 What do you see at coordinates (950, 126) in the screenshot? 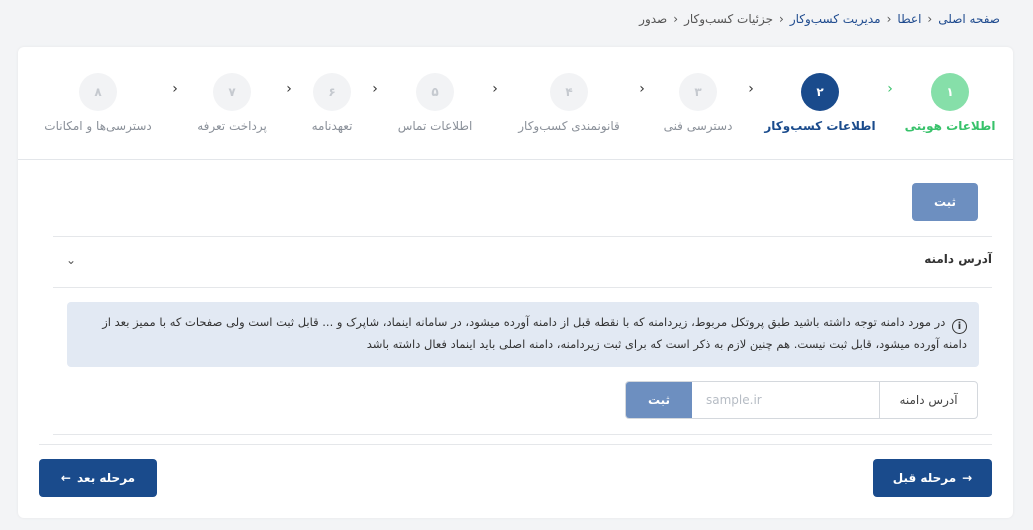
I see `step-label: اطلاعات هویتی` at bounding box center [950, 126].